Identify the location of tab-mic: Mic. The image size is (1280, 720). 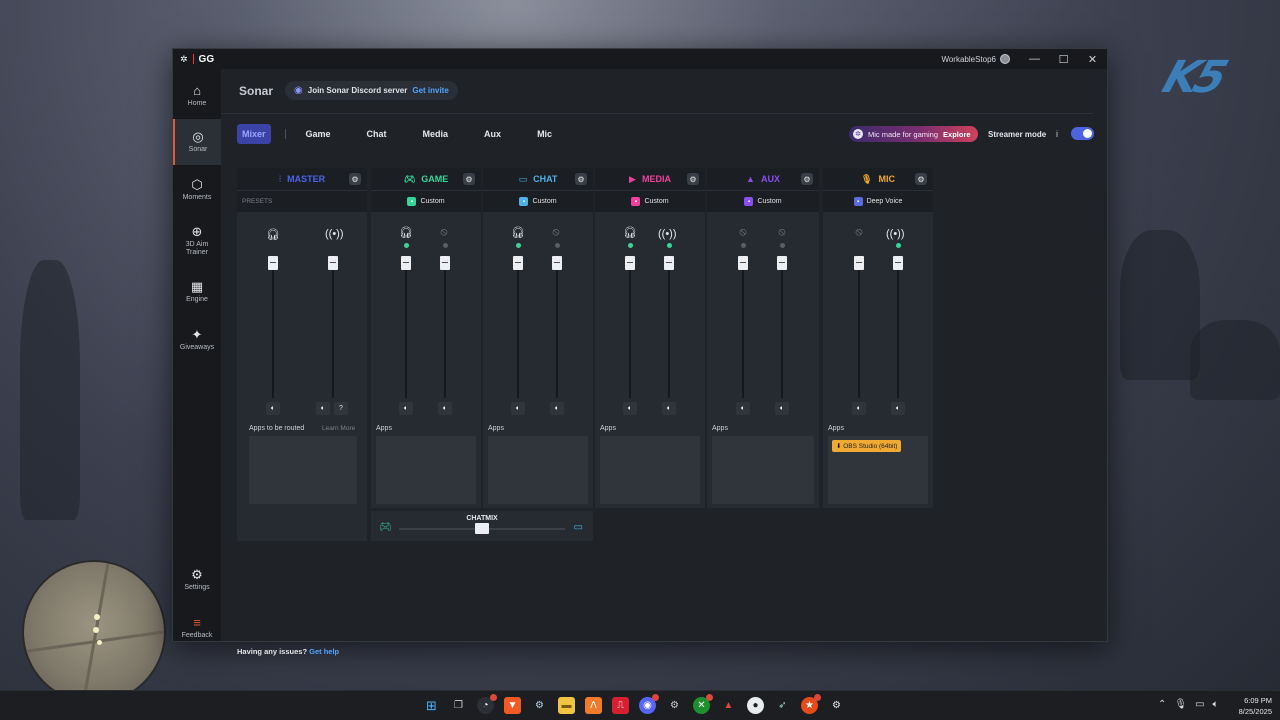
(544, 134).